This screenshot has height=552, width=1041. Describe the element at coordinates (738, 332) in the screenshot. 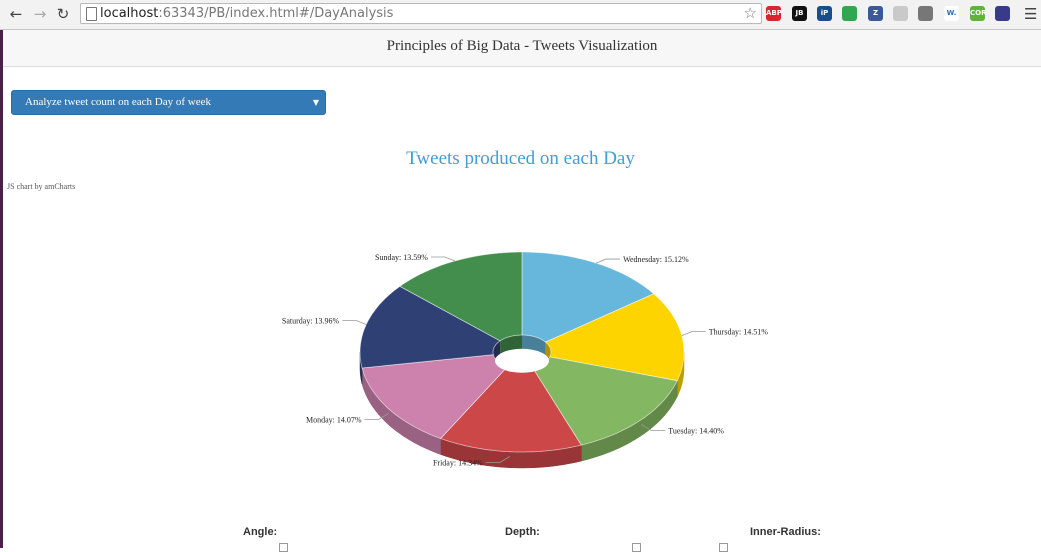

I see `pie-label-thursday: Thursday: 14.51%` at that location.